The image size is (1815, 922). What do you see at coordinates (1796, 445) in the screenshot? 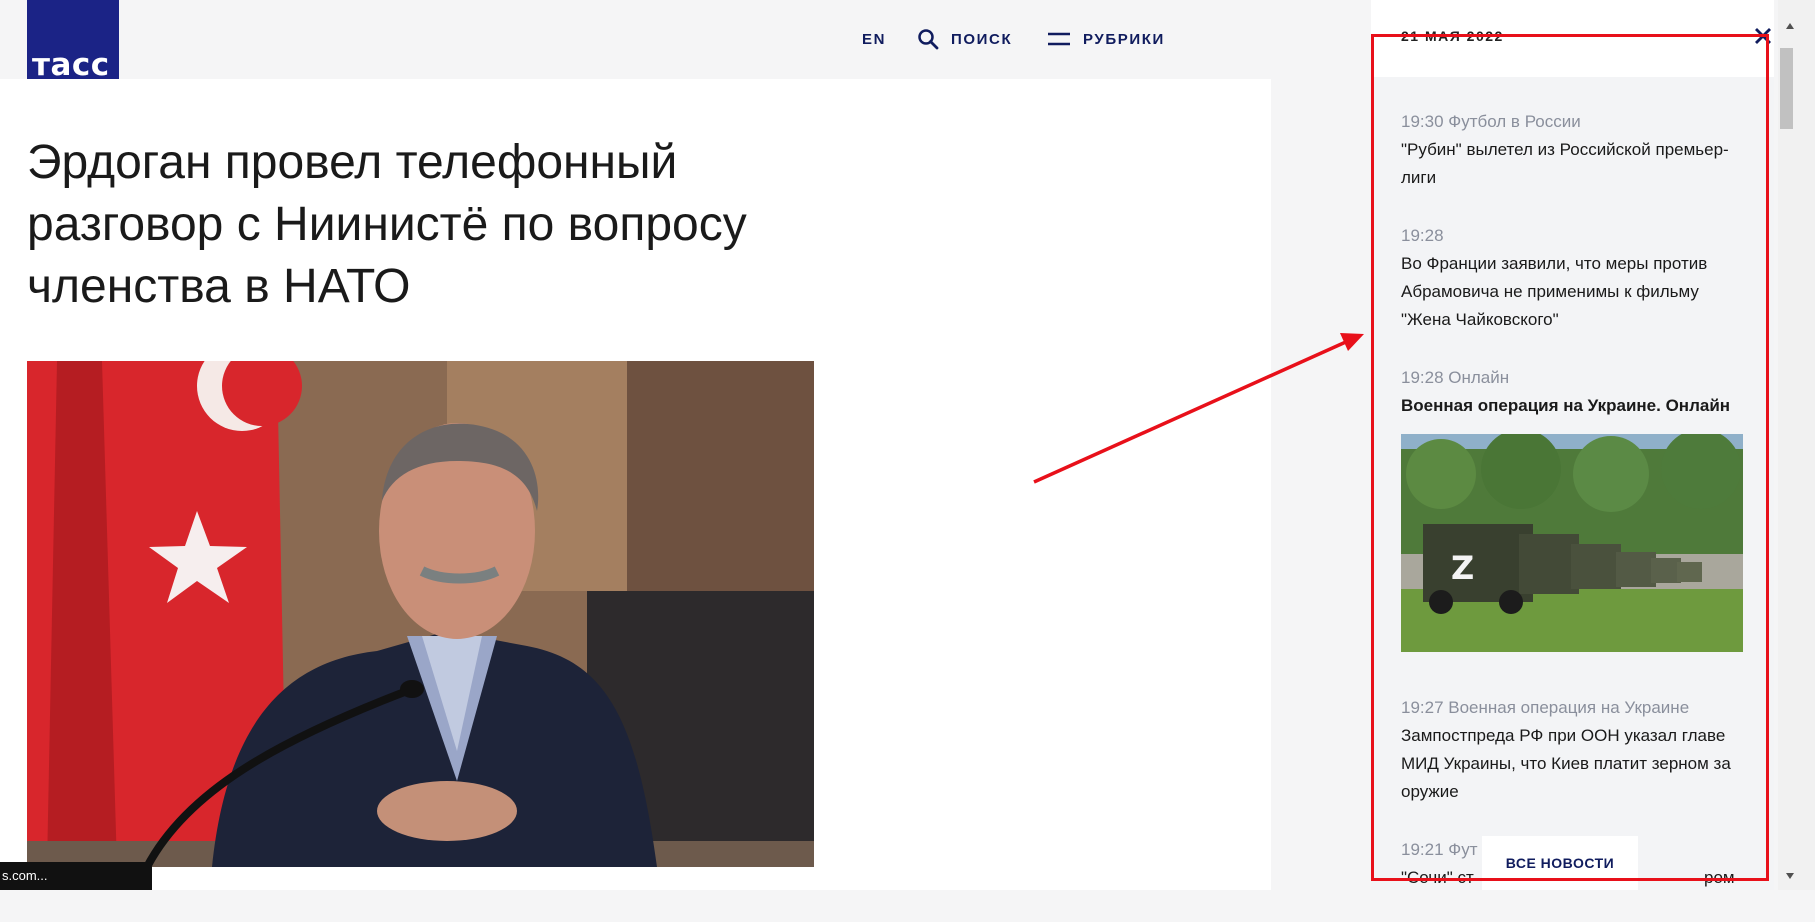
I see `scrollbar-track` at bounding box center [1796, 445].